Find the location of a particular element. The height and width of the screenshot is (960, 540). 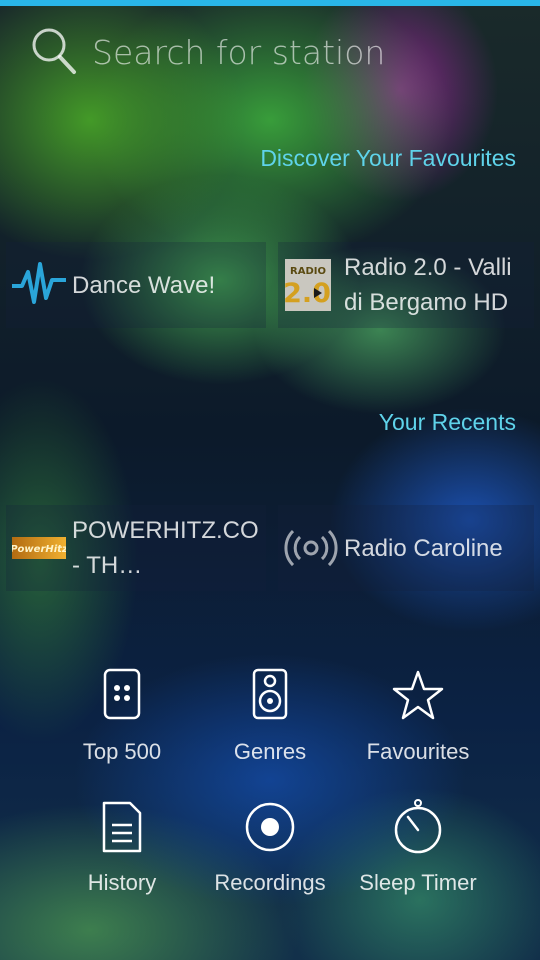

recordings-button: Recordings is located at coordinates (270, 847).